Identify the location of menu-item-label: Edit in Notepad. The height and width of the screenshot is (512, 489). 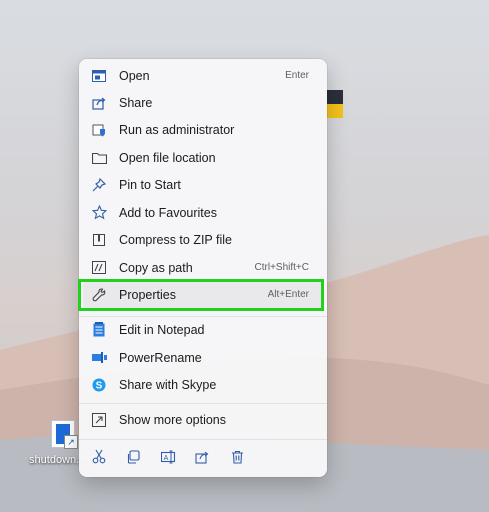
(162, 329).